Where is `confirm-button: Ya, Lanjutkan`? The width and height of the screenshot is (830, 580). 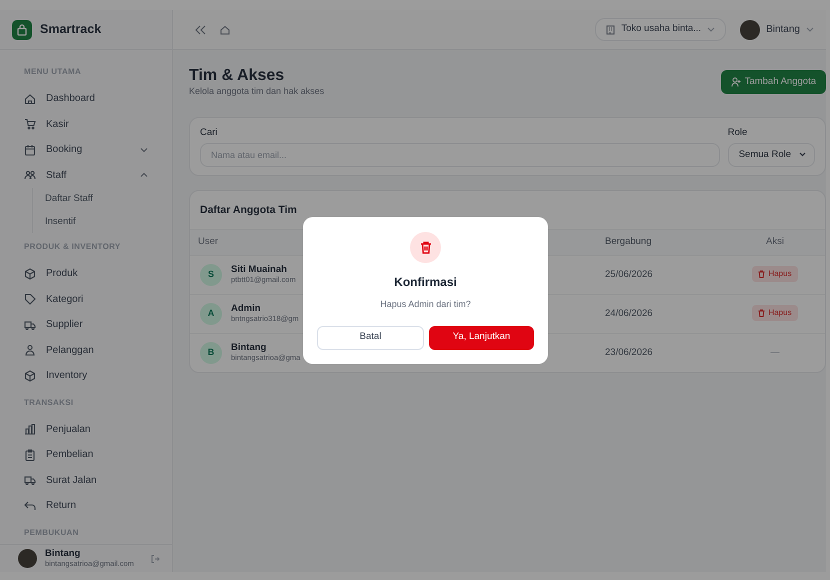 confirm-button: Ya, Lanjutkan is located at coordinates (481, 338).